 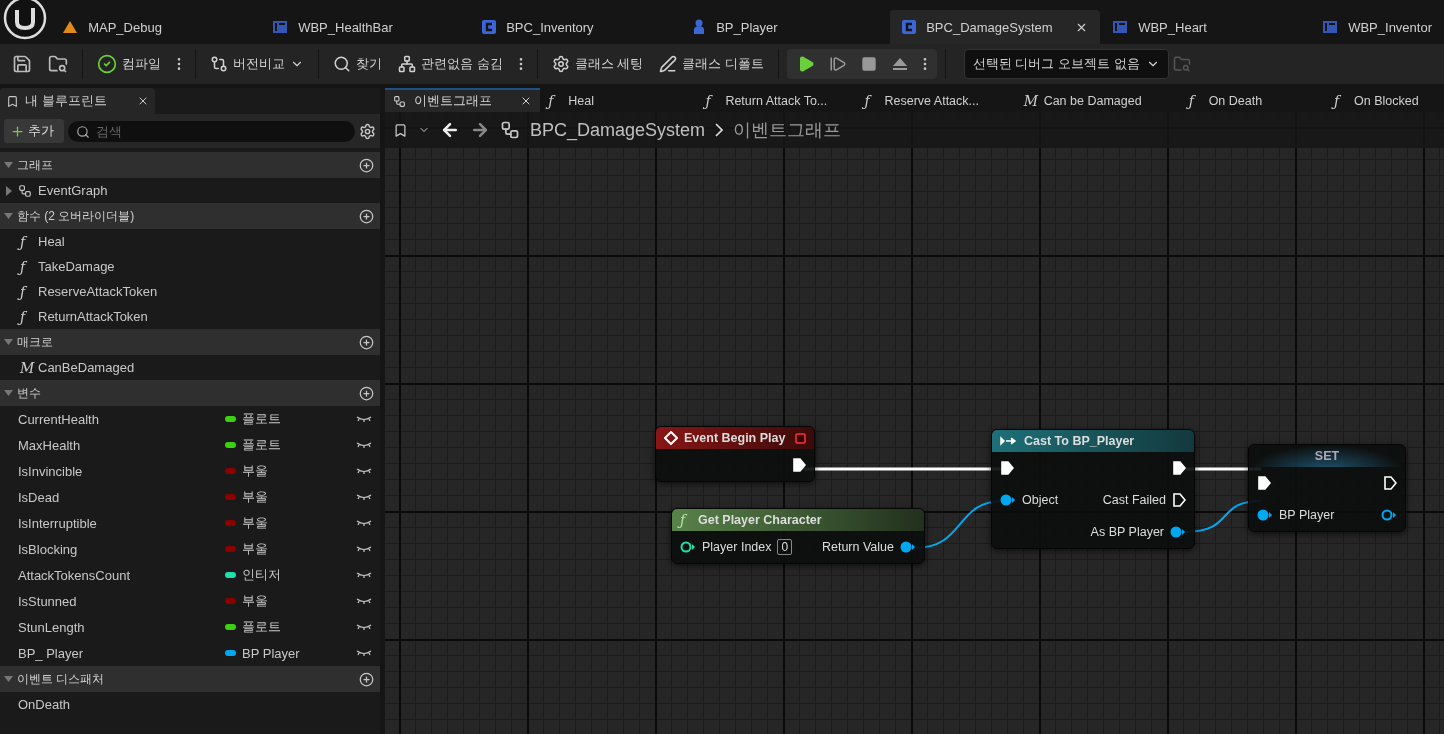 What do you see at coordinates (619, 100) in the screenshot?
I see `graph-tab: ƒ Heal` at bounding box center [619, 100].